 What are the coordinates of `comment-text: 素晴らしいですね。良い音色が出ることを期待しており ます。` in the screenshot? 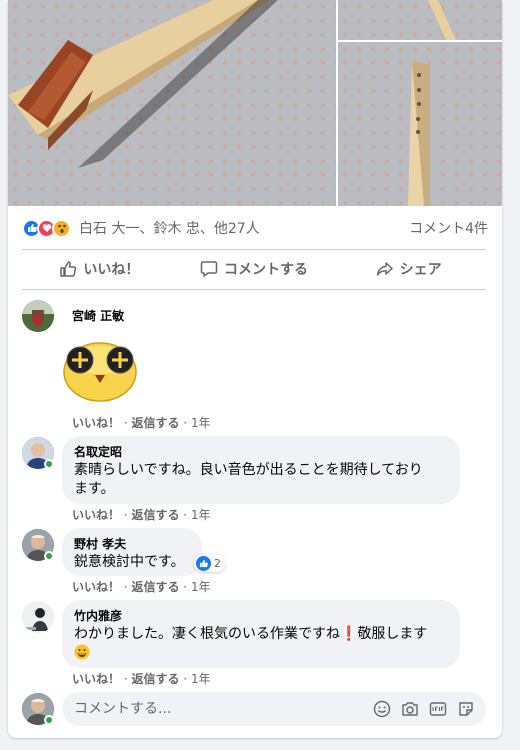 It's located at (248, 479).